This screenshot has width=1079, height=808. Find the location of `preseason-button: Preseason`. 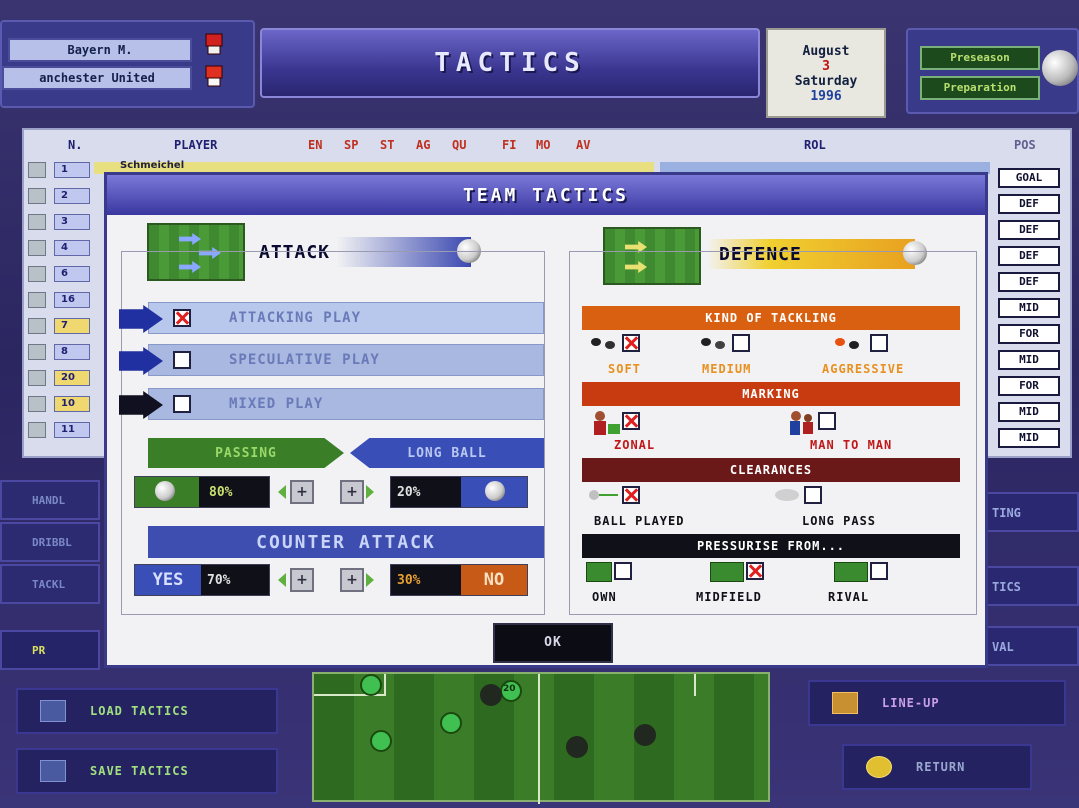

preseason-button: Preseason is located at coordinates (980, 58).